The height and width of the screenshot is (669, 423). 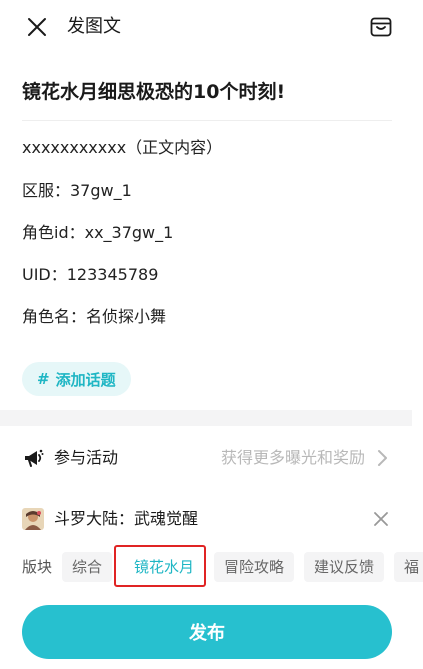 What do you see at coordinates (254, 567) in the screenshot?
I see `section-tab-guides: 冒险攻略` at bounding box center [254, 567].